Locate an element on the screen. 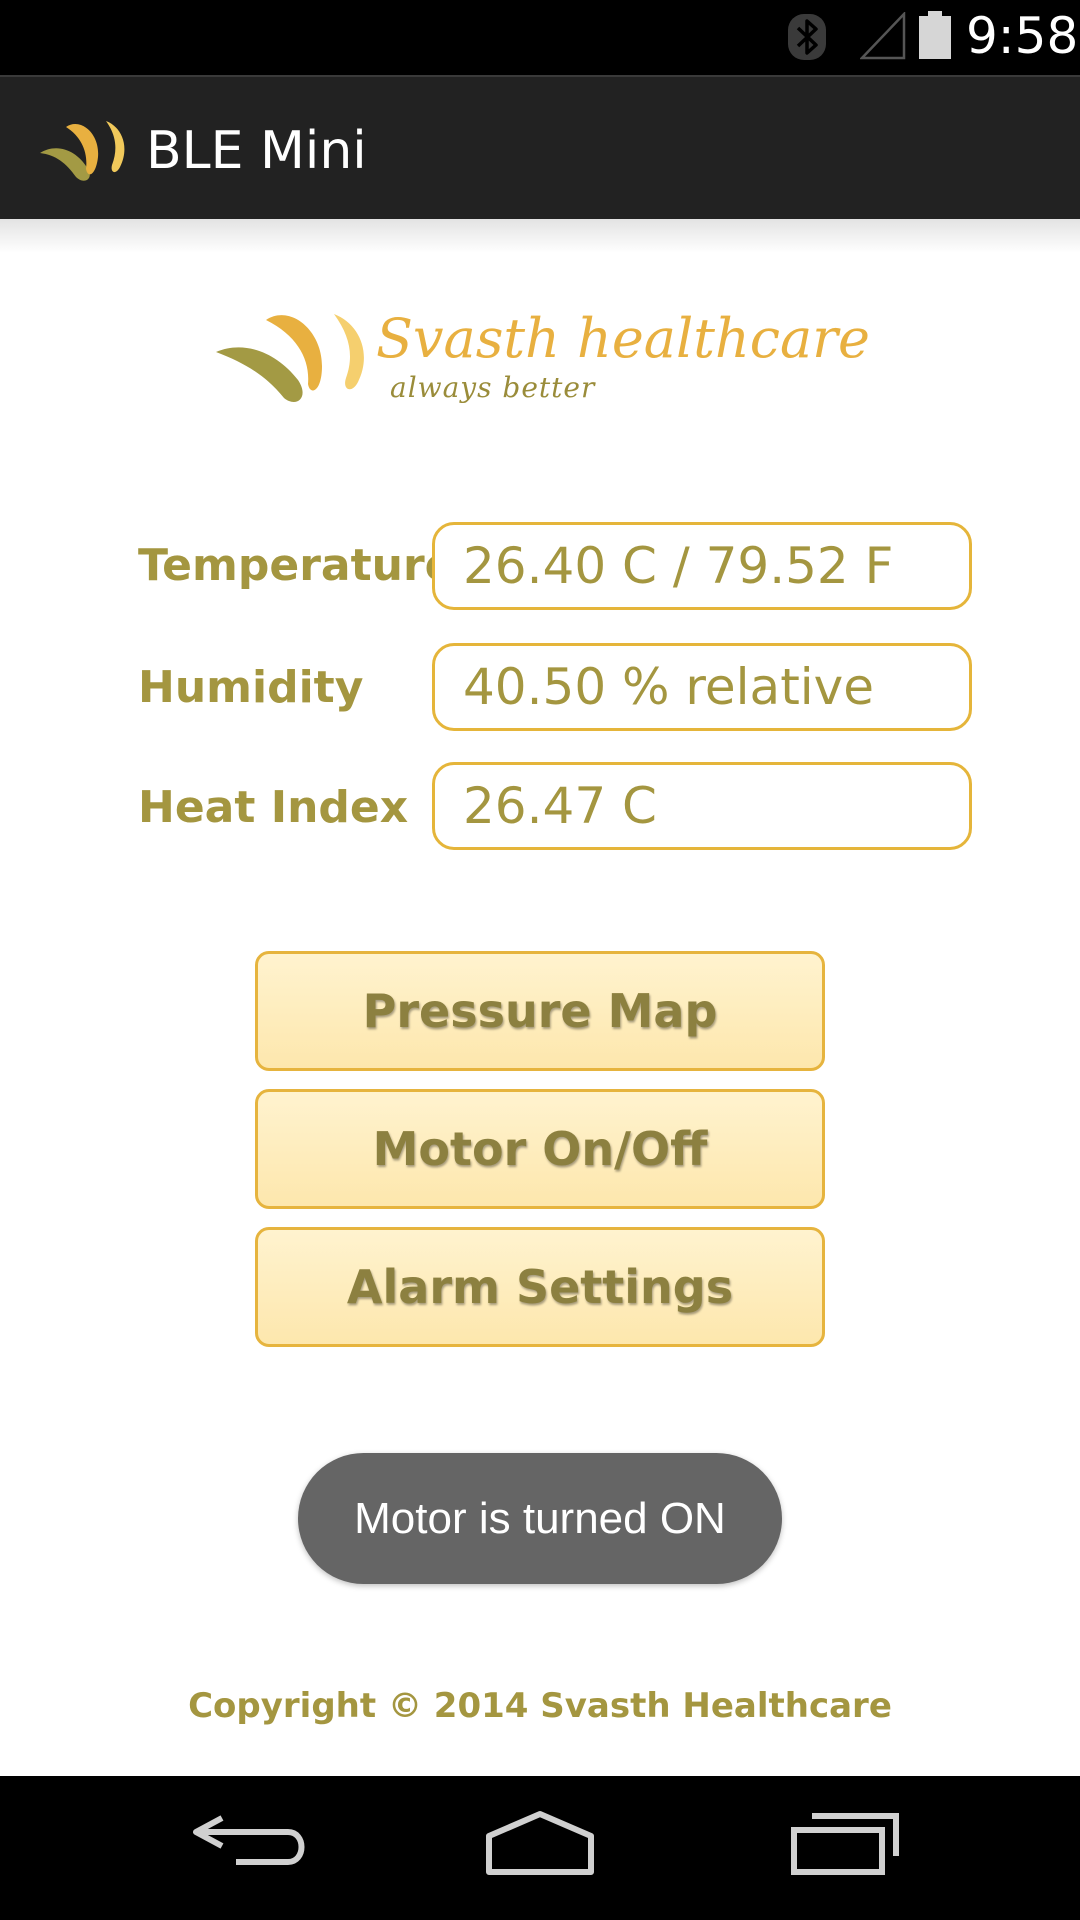  heat-index-label: Heat Index is located at coordinates (273, 807).